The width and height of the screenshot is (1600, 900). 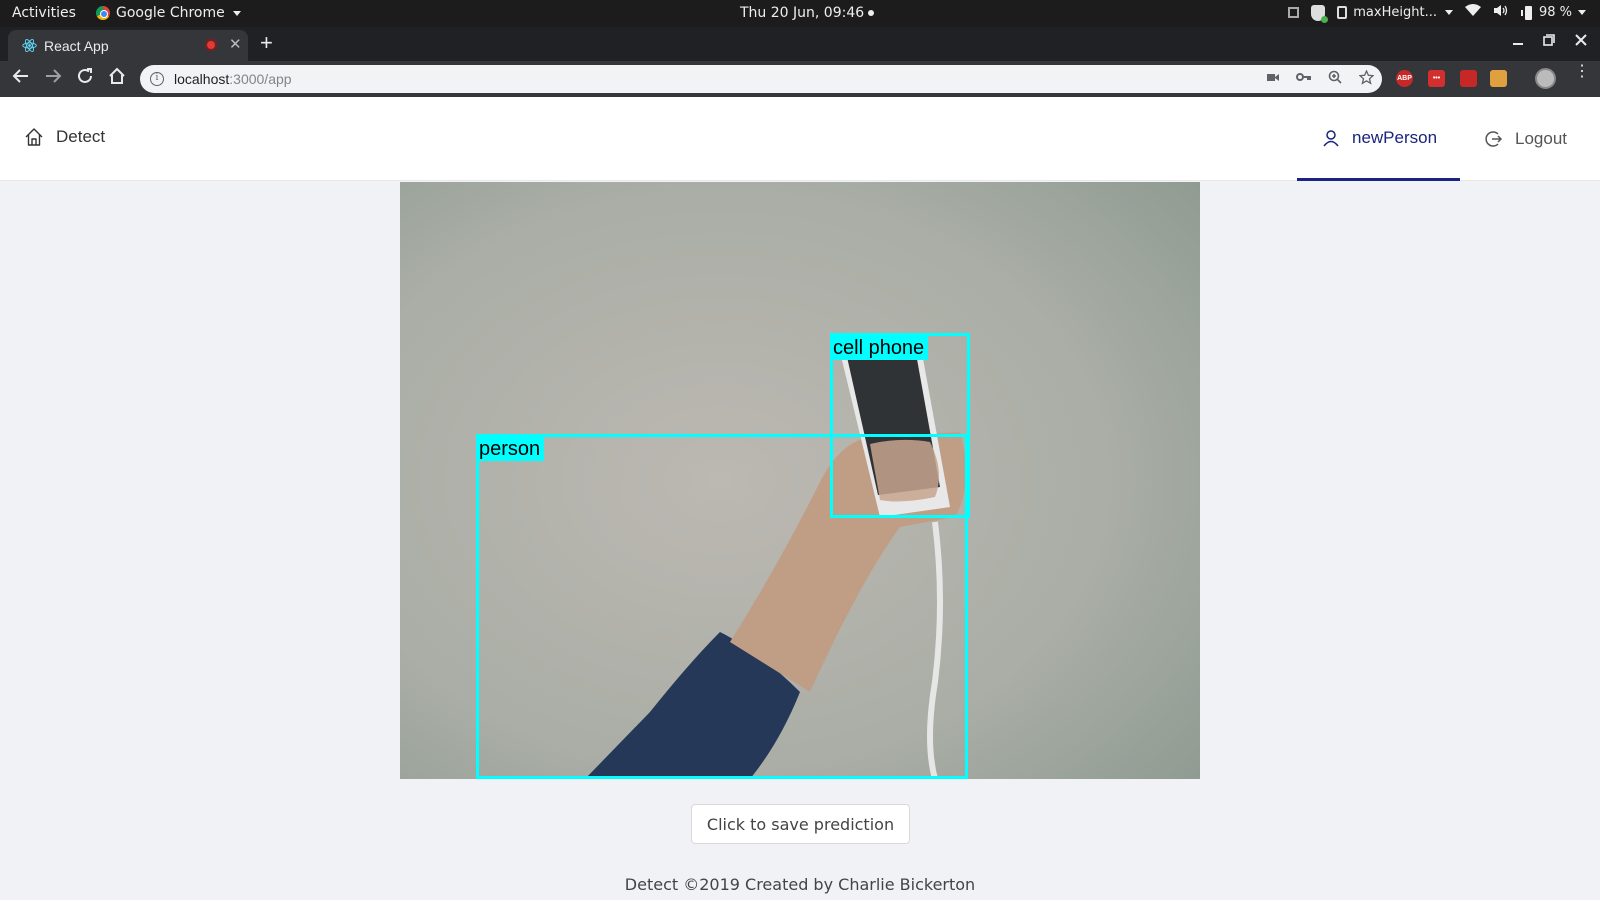 I want to click on address-bar: i localhost:3000/app, so click(x=761, y=79).